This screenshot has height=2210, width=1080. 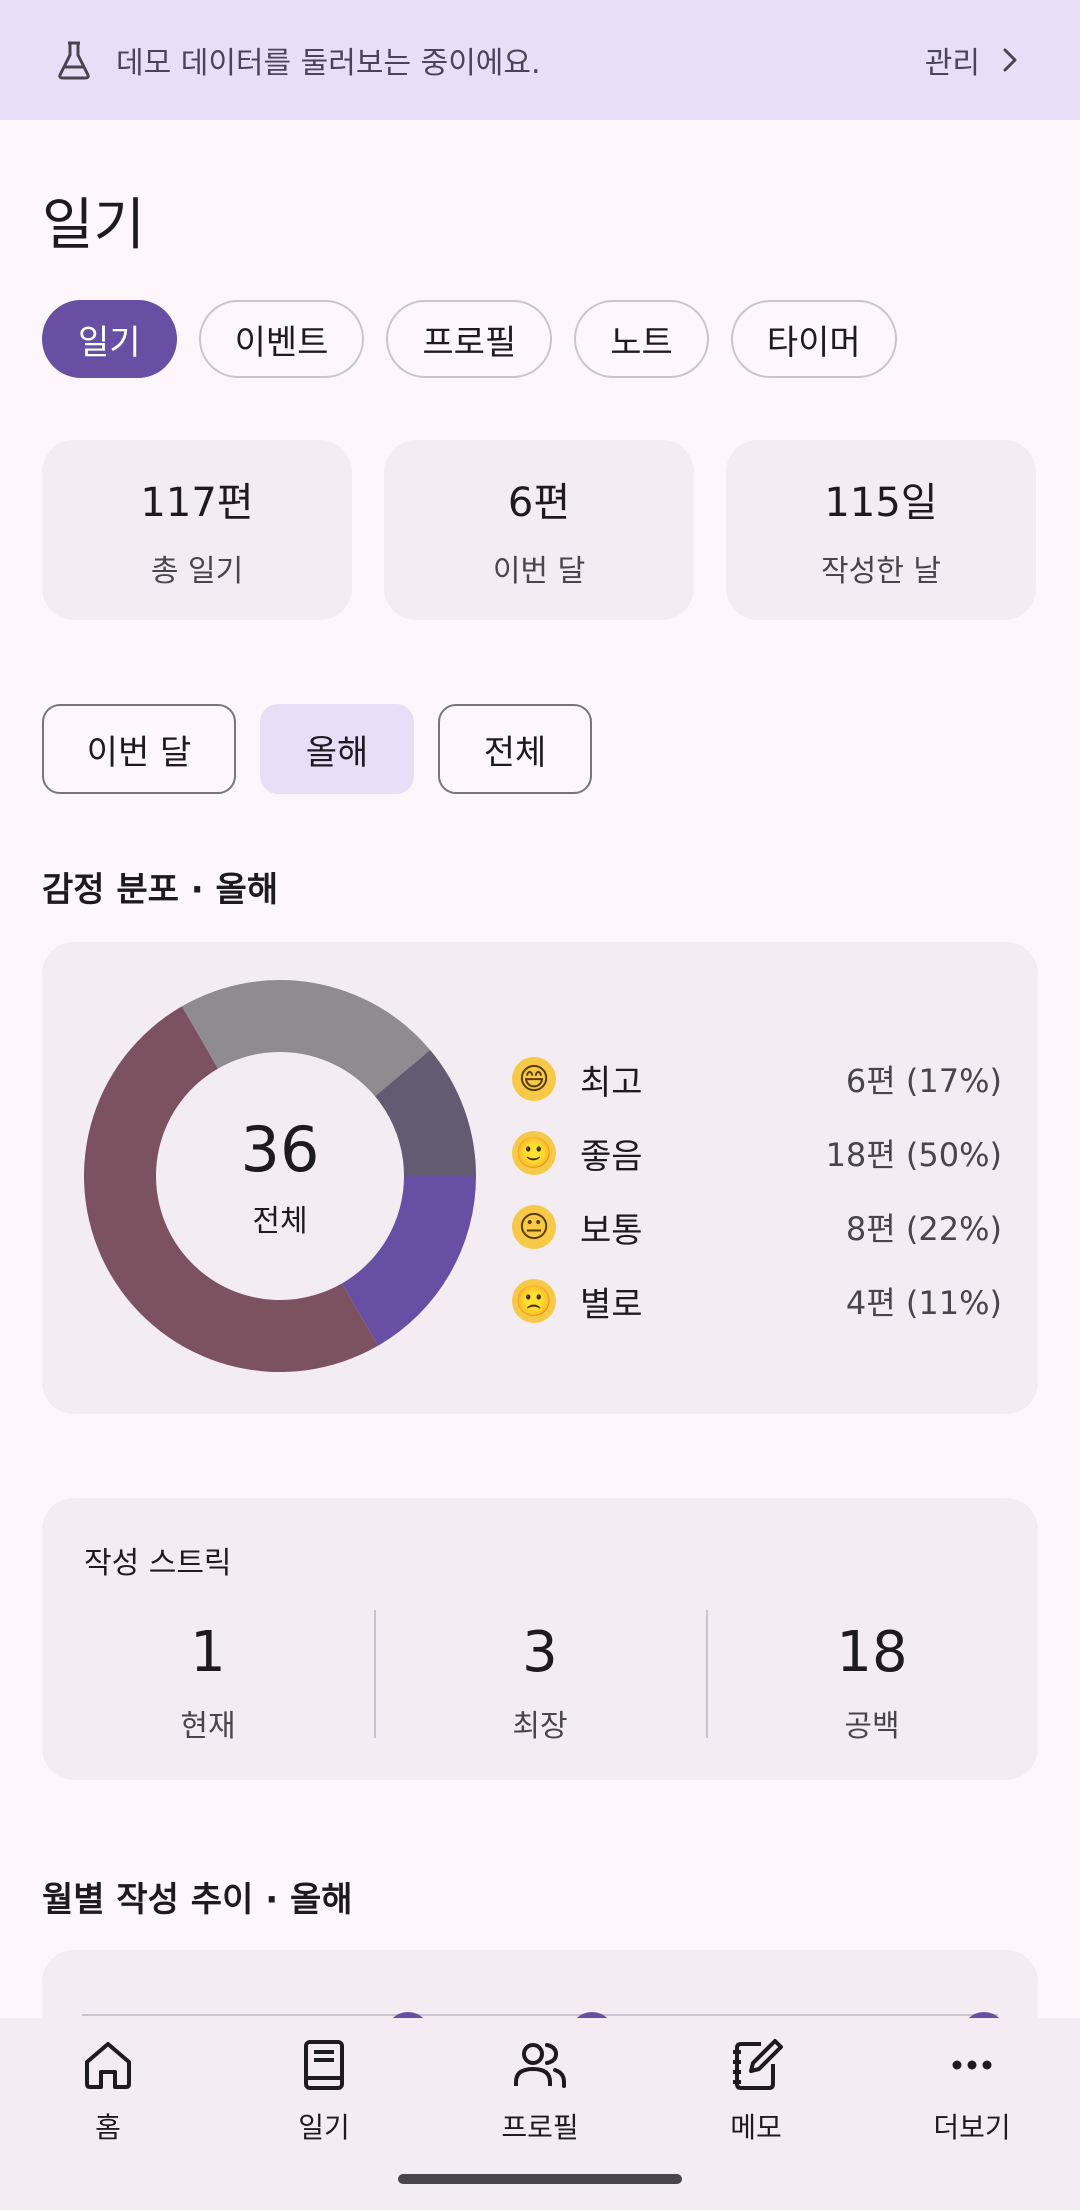 I want to click on period-all-button: 전체, so click(x=515, y=749).